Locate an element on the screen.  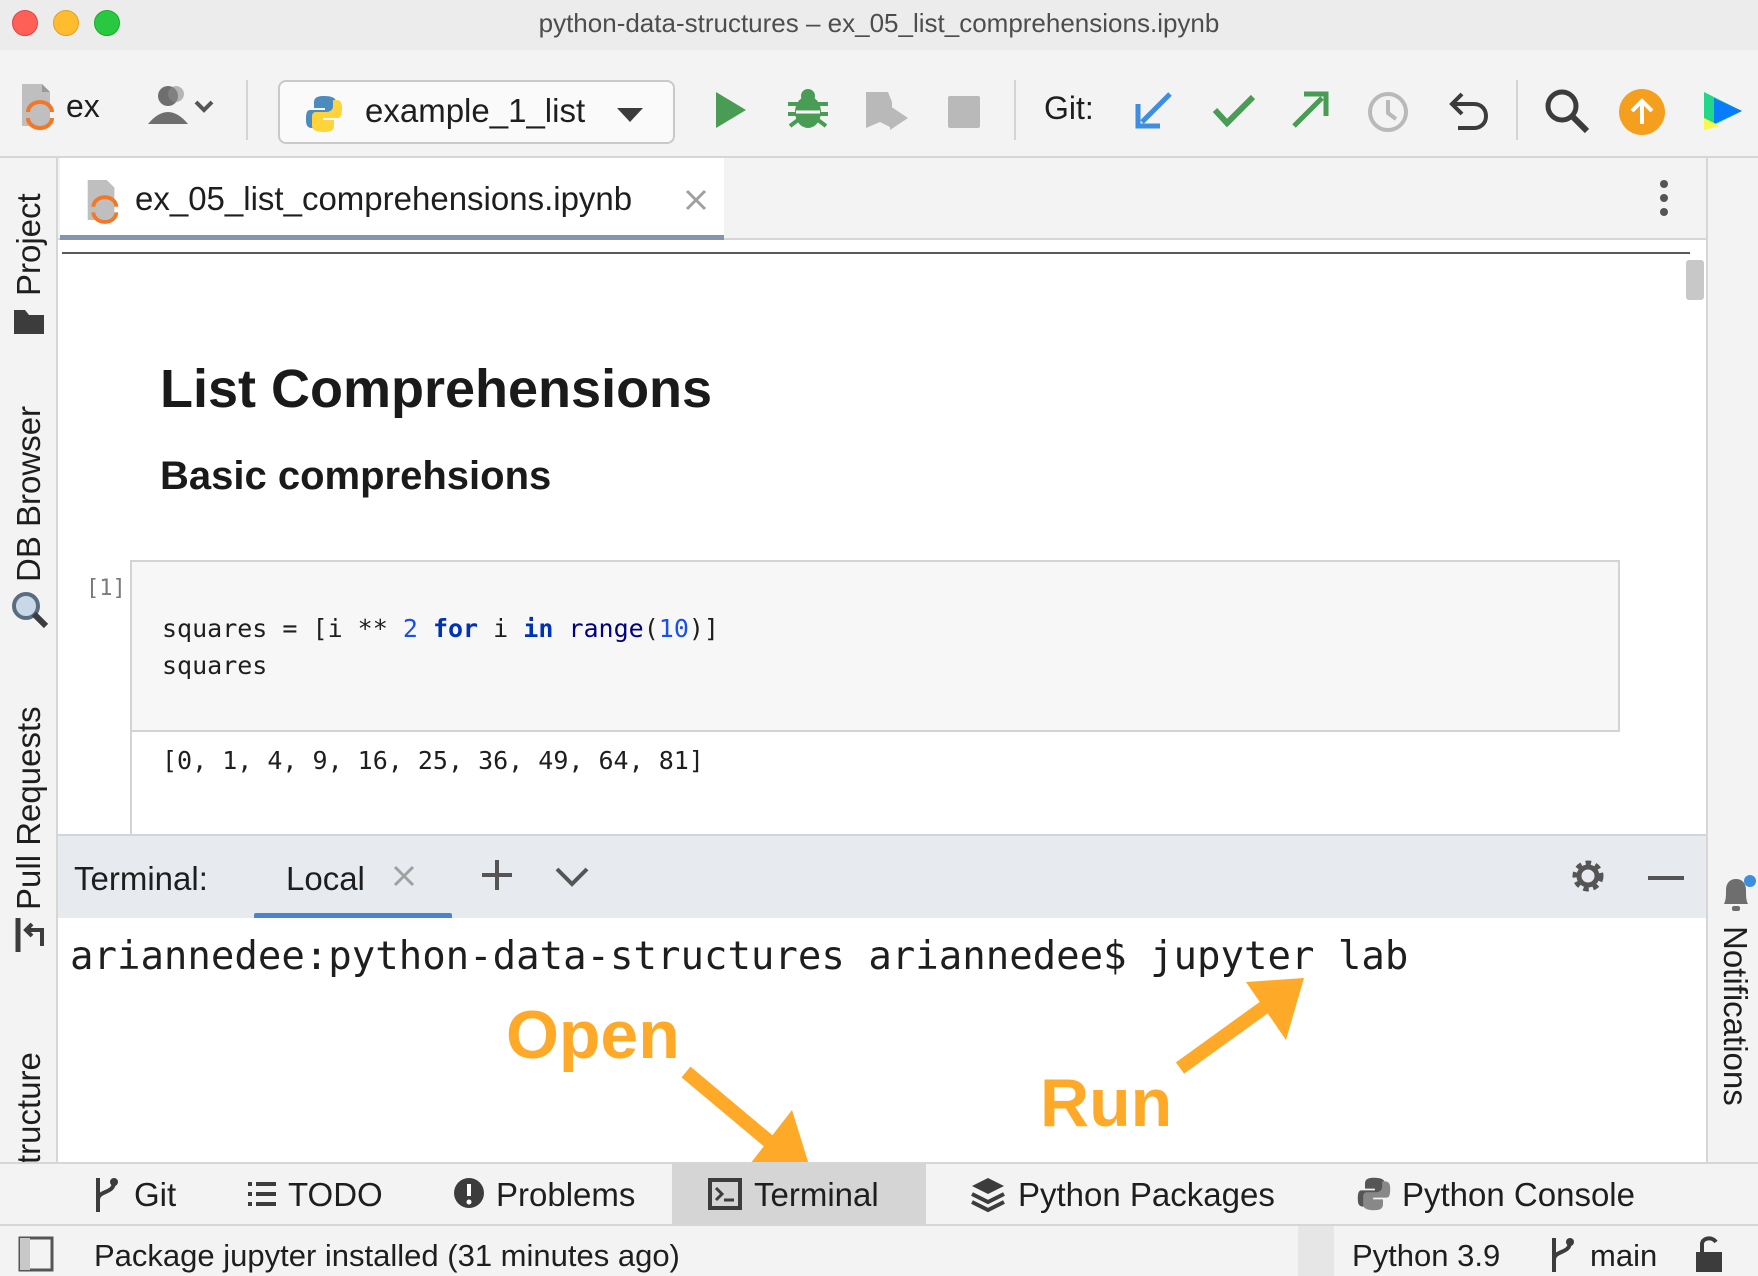
editor-tab-bar: ex_05_list_comprehensions.ipynb is located at coordinates (882, 199).